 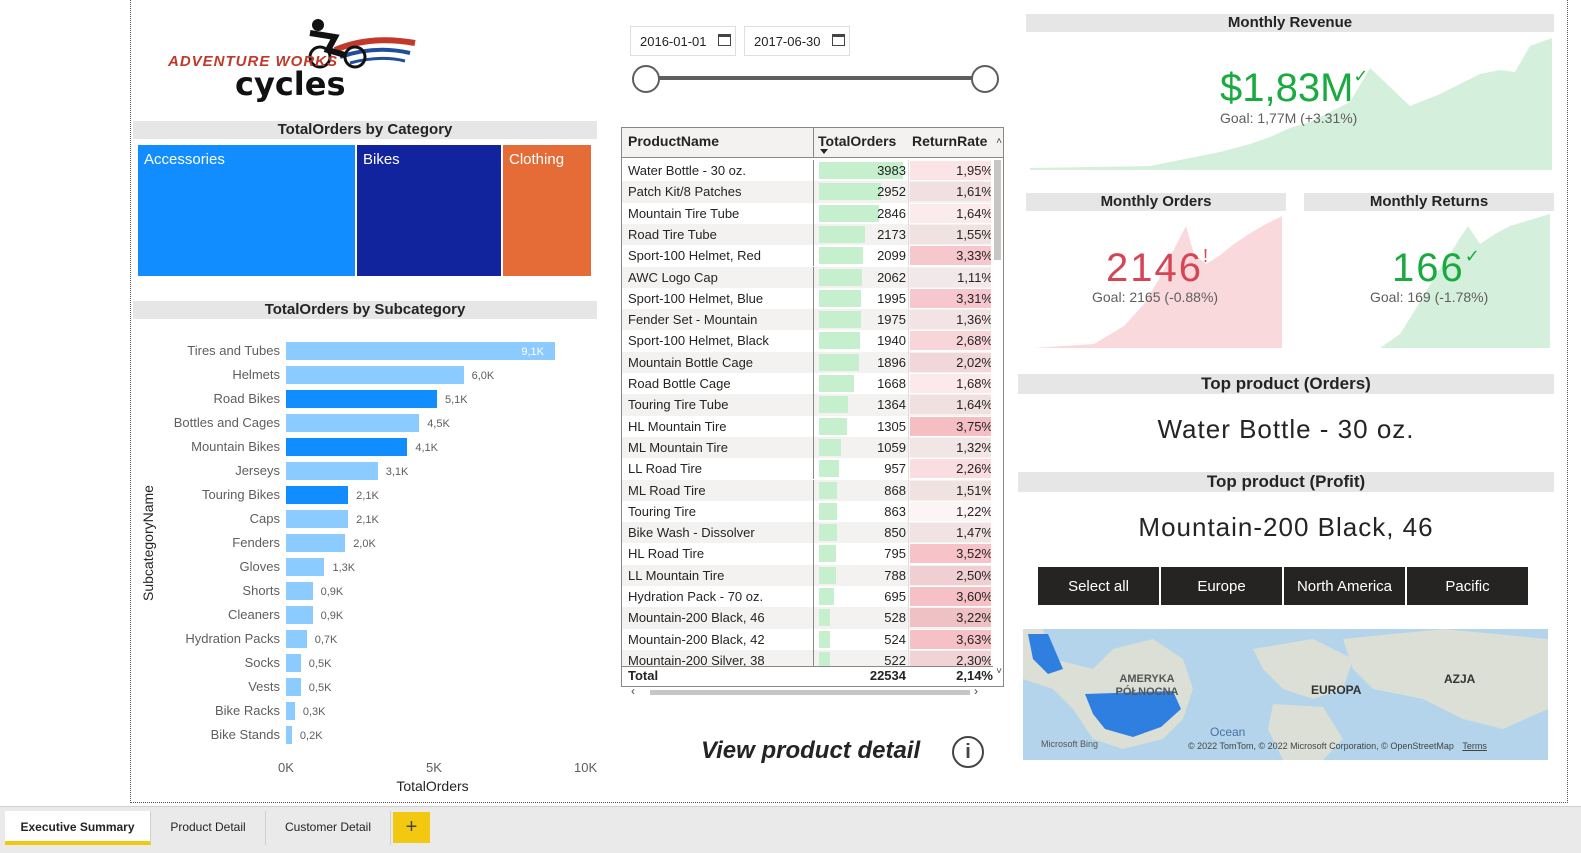 I want to click on bar-gloves, so click(x=305, y=567).